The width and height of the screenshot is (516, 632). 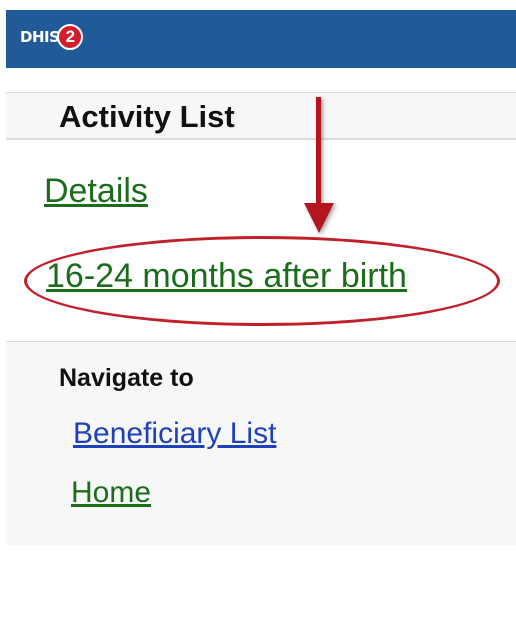 What do you see at coordinates (319, 218) in the screenshot?
I see `annotation-arrow-head` at bounding box center [319, 218].